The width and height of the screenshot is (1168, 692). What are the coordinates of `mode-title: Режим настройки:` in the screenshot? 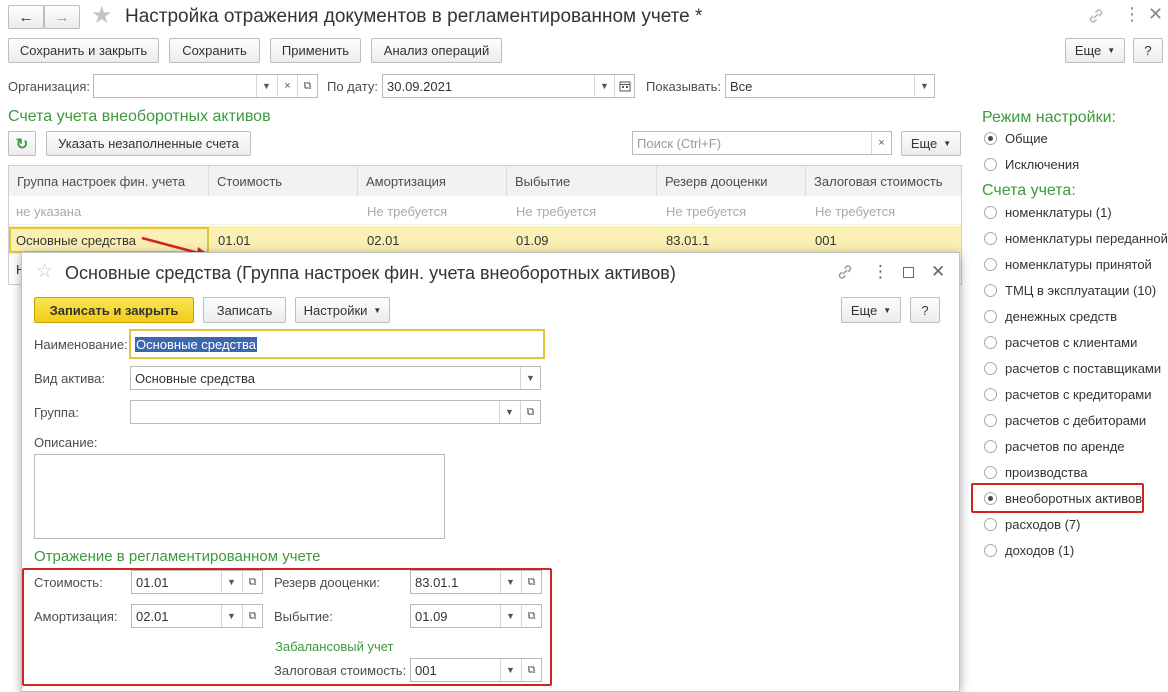 It's located at (1049, 117).